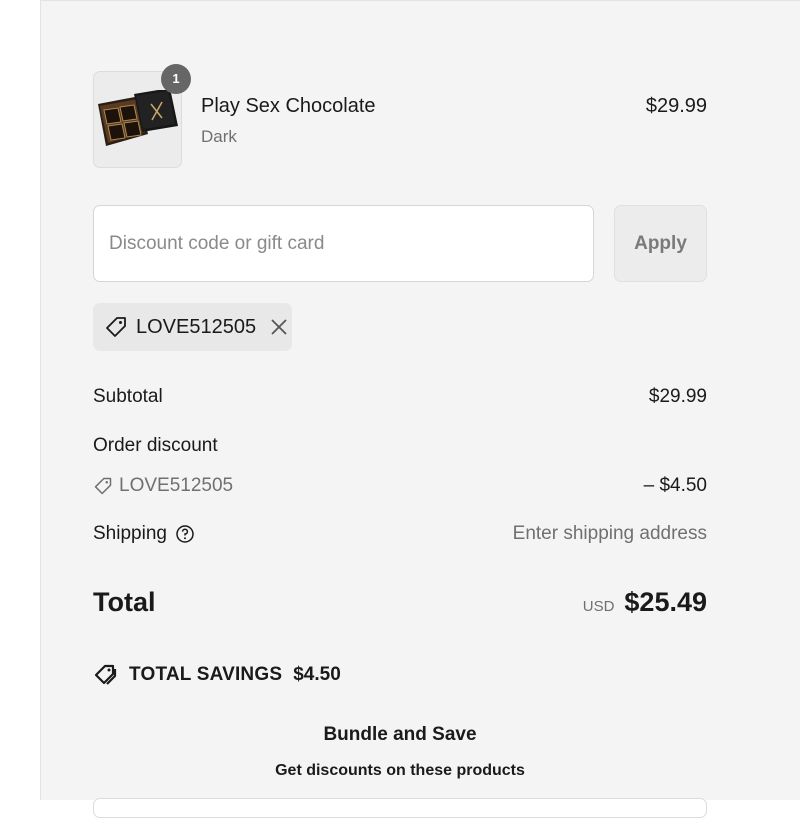 The width and height of the screenshot is (800, 818). Describe the element at coordinates (138, 118) in the screenshot. I see `chocolate-box-image` at that location.